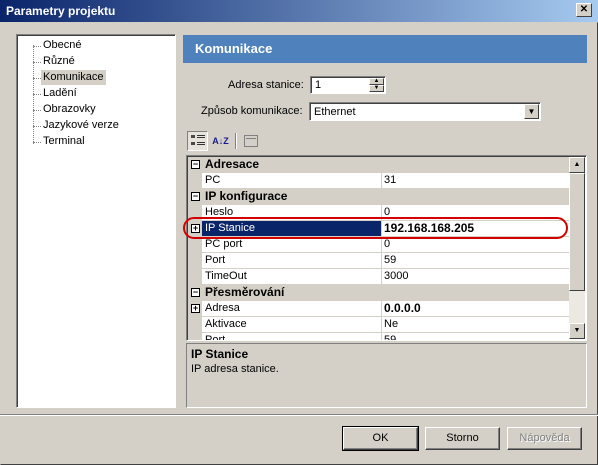 The image size is (598, 465). What do you see at coordinates (235, 369) in the screenshot?
I see `description-text: IP adresa stanice.` at bounding box center [235, 369].